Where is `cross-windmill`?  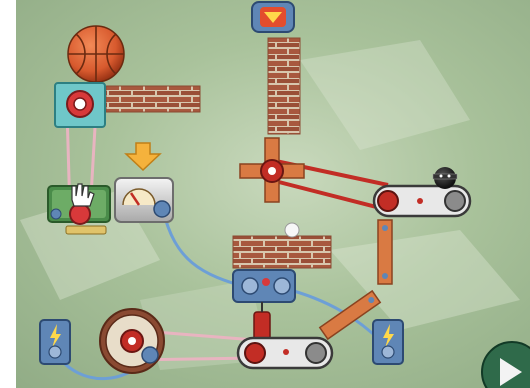
cross-windmill is located at coordinates (272, 170).